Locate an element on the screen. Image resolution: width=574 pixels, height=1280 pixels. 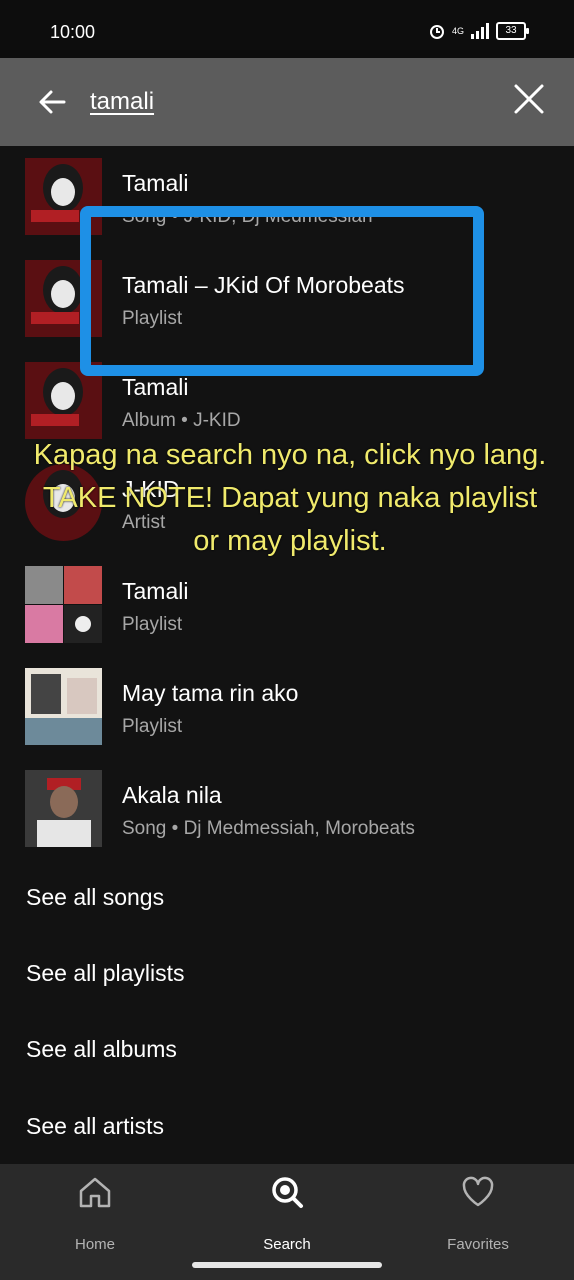
search-icon is located at coordinates (287, 1192).